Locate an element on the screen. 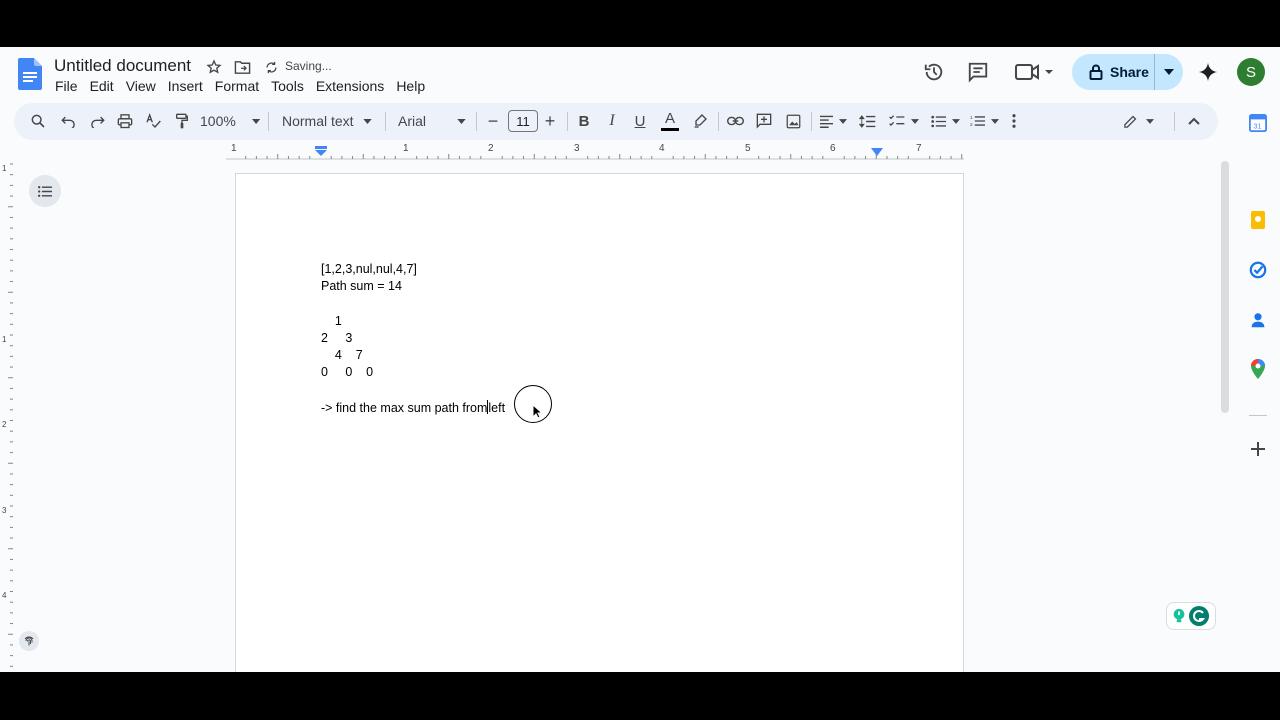  share-main: Share is located at coordinates (1113, 72).